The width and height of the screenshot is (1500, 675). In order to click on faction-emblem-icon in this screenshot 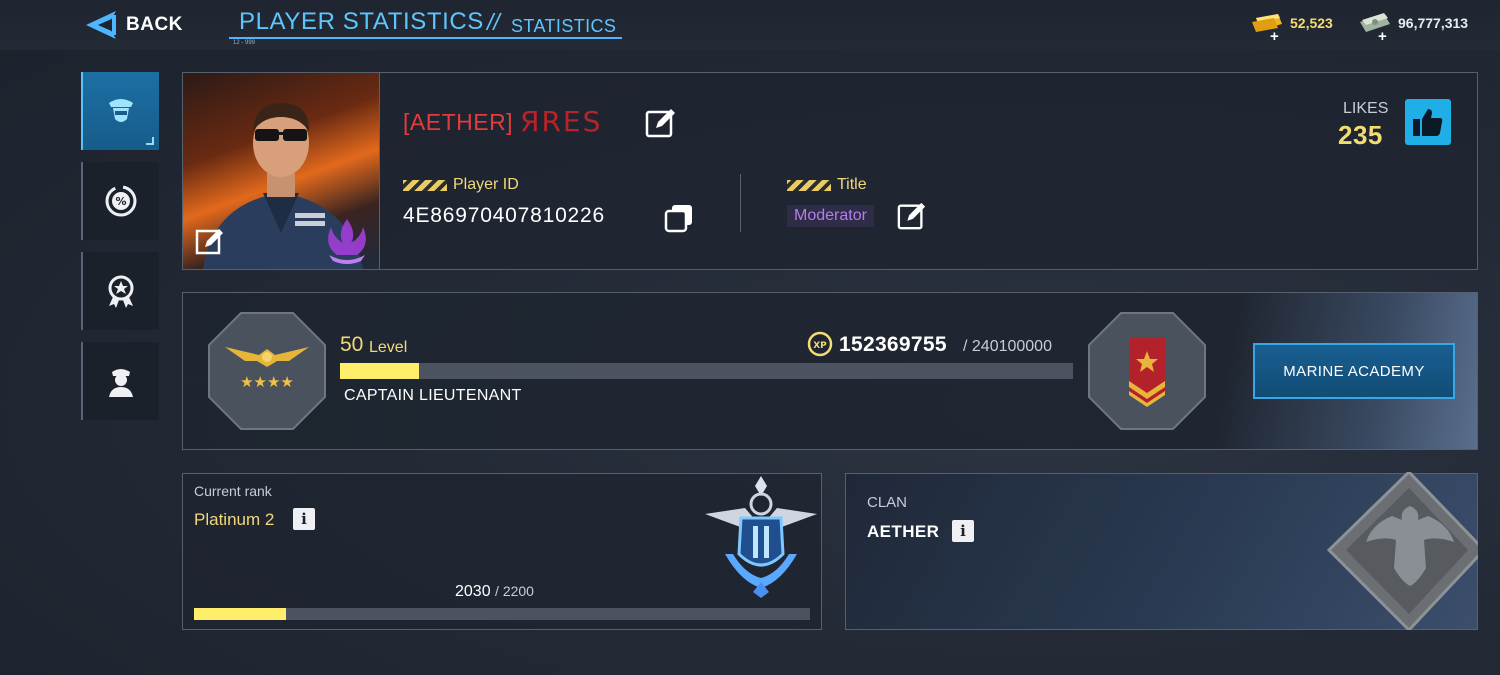, I will do `click(347, 241)`.